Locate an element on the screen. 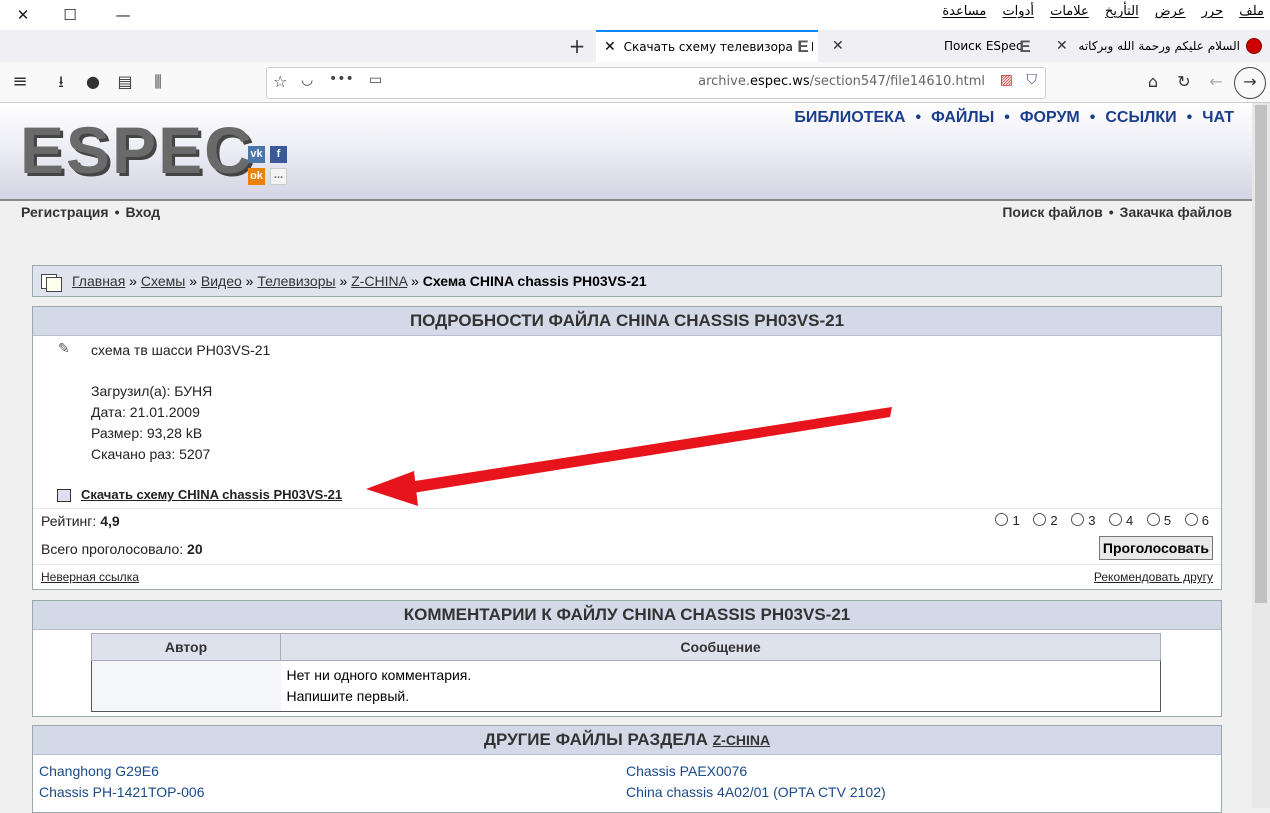 Image resolution: width=1270 pixels, height=813 pixels. menu-item: ملف is located at coordinates (1251, 11).